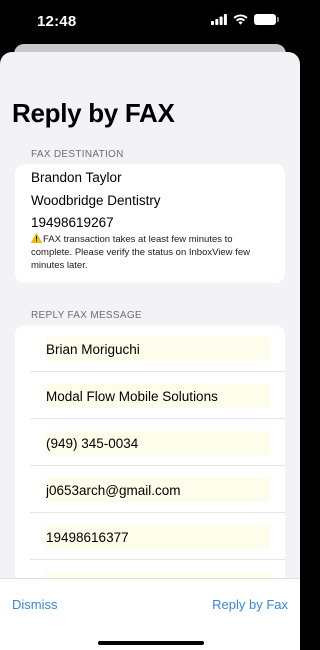 This screenshot has height=650, width=320. Describe the element at coordinates (36, 238) in the screenshot. I see `warning-icon` at that location.